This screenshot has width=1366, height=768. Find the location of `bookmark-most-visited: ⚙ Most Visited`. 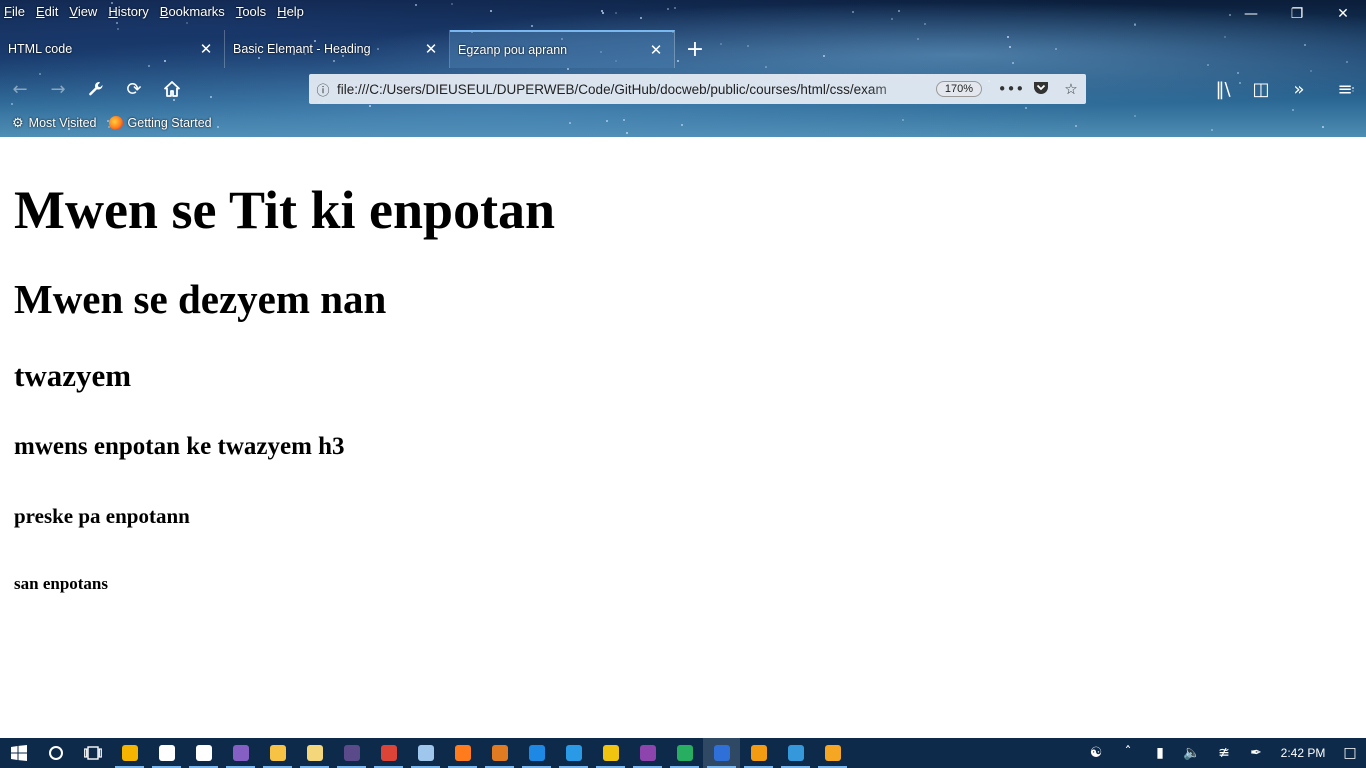

bookmark-most-visited: ⚙ Most Visited is located at coordinates (54, 123).